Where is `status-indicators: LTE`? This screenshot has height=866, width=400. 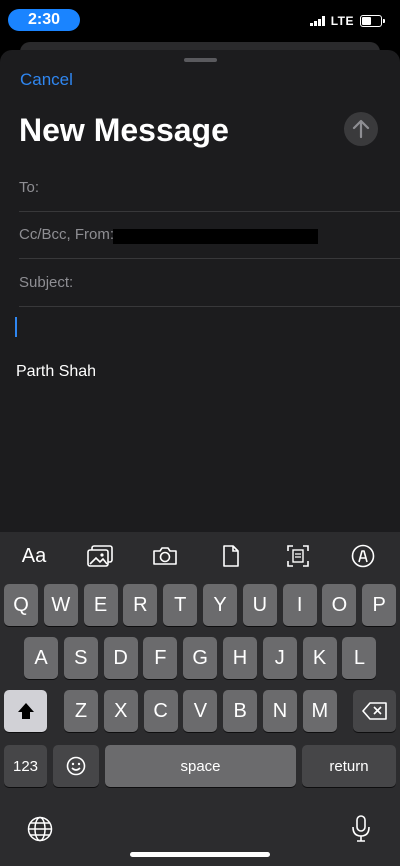
status-indicators: LTE is located at coordinates (347, 21).